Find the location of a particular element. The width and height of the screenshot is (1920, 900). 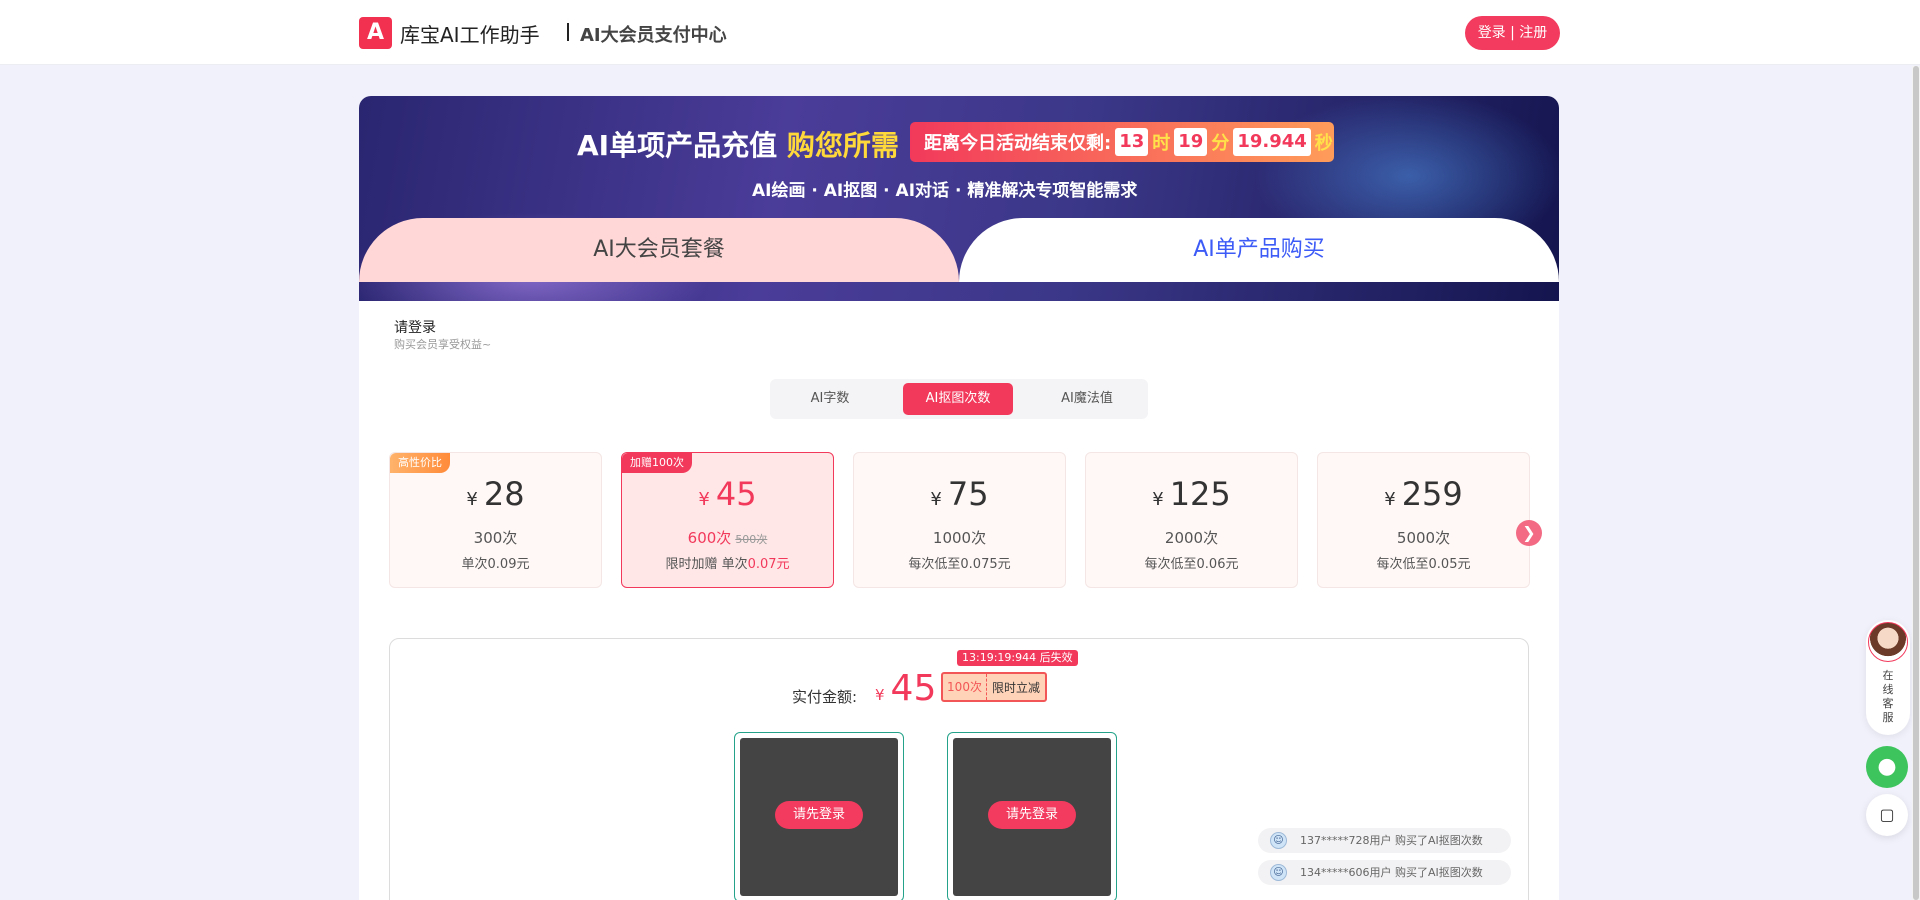

page-scrollbar is located at coordinates (1916, 483).